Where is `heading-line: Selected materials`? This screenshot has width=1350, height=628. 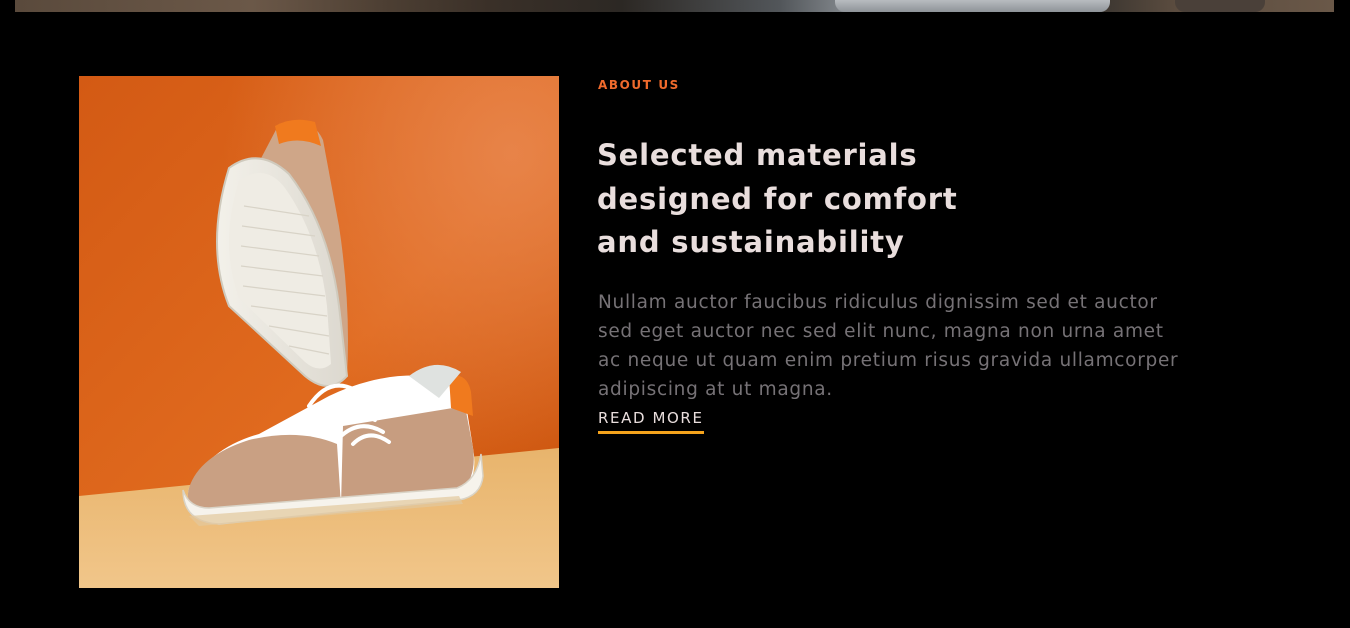 heading-line: Selected materials is located at coordinates (757, 155).